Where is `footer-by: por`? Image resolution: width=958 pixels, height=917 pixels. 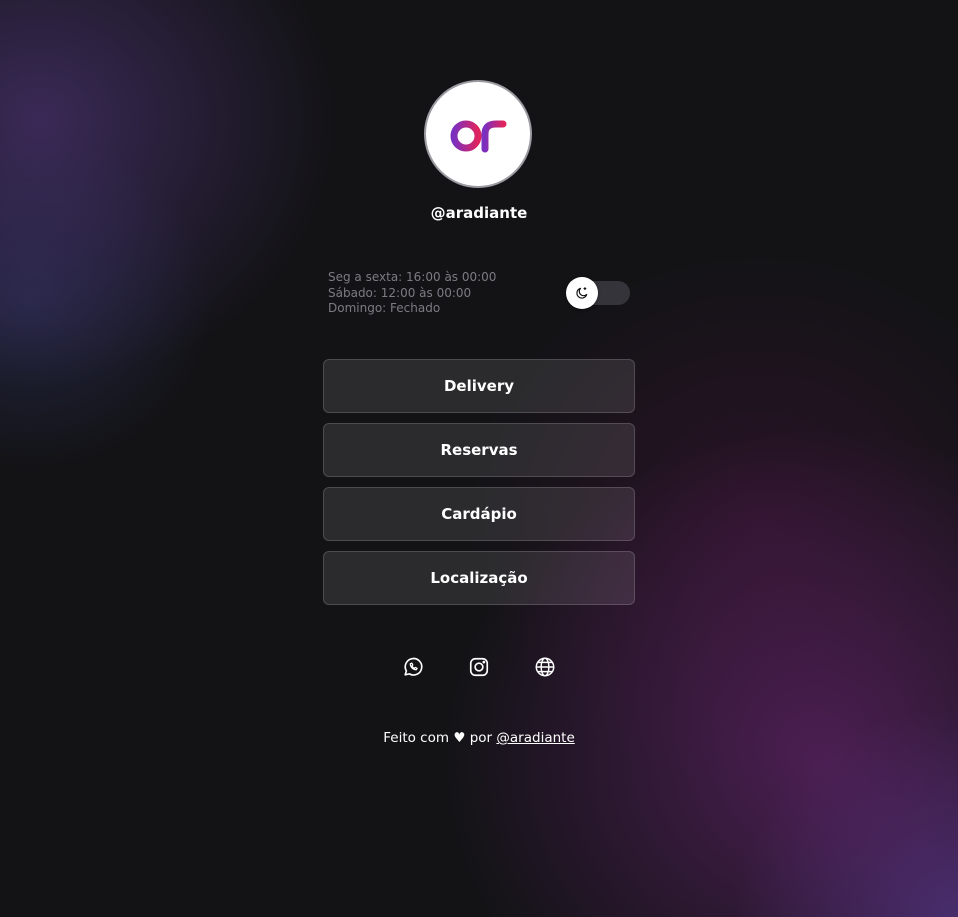
footer-by: por is located at coordinates (481, 738).